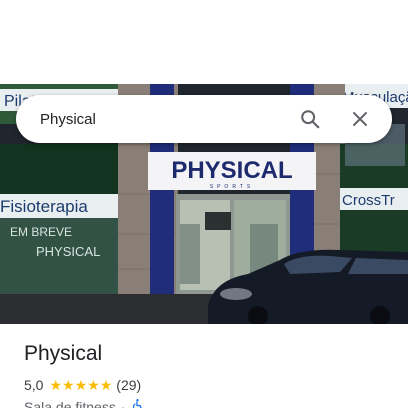  Describe the element at coordinates (68, 251) in the screenshot. I see `window-text-2: PHYSICAL` at that location.